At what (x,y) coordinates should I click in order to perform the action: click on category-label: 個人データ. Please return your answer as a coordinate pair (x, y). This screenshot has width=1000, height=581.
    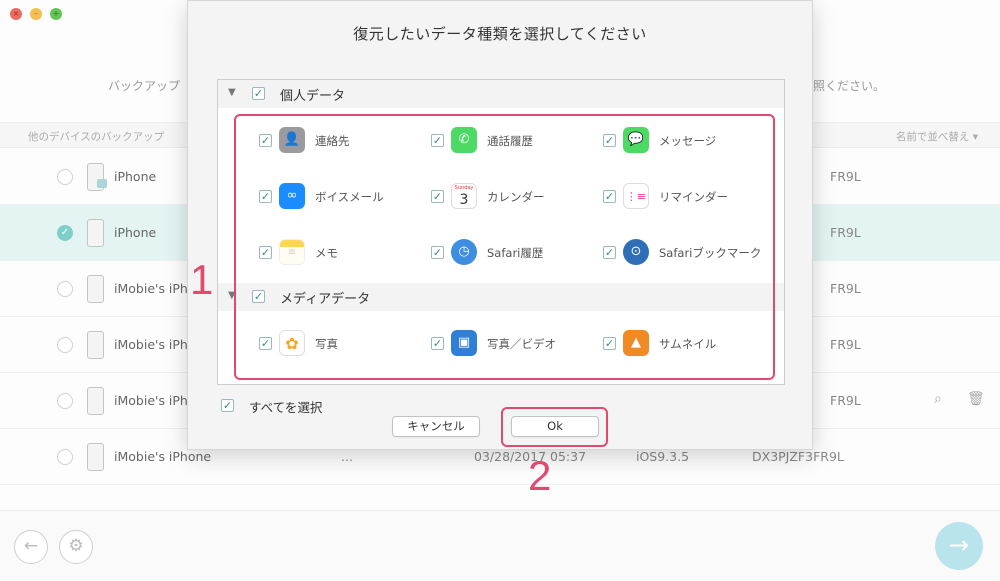
    Looking at the image, I should click on (313, 96).